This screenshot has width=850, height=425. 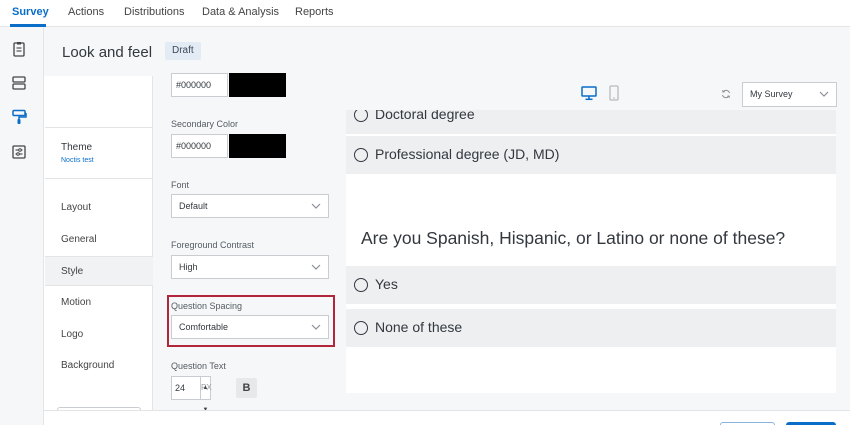 I want to click on status-badge: Draft, so click(x=183, y=51).